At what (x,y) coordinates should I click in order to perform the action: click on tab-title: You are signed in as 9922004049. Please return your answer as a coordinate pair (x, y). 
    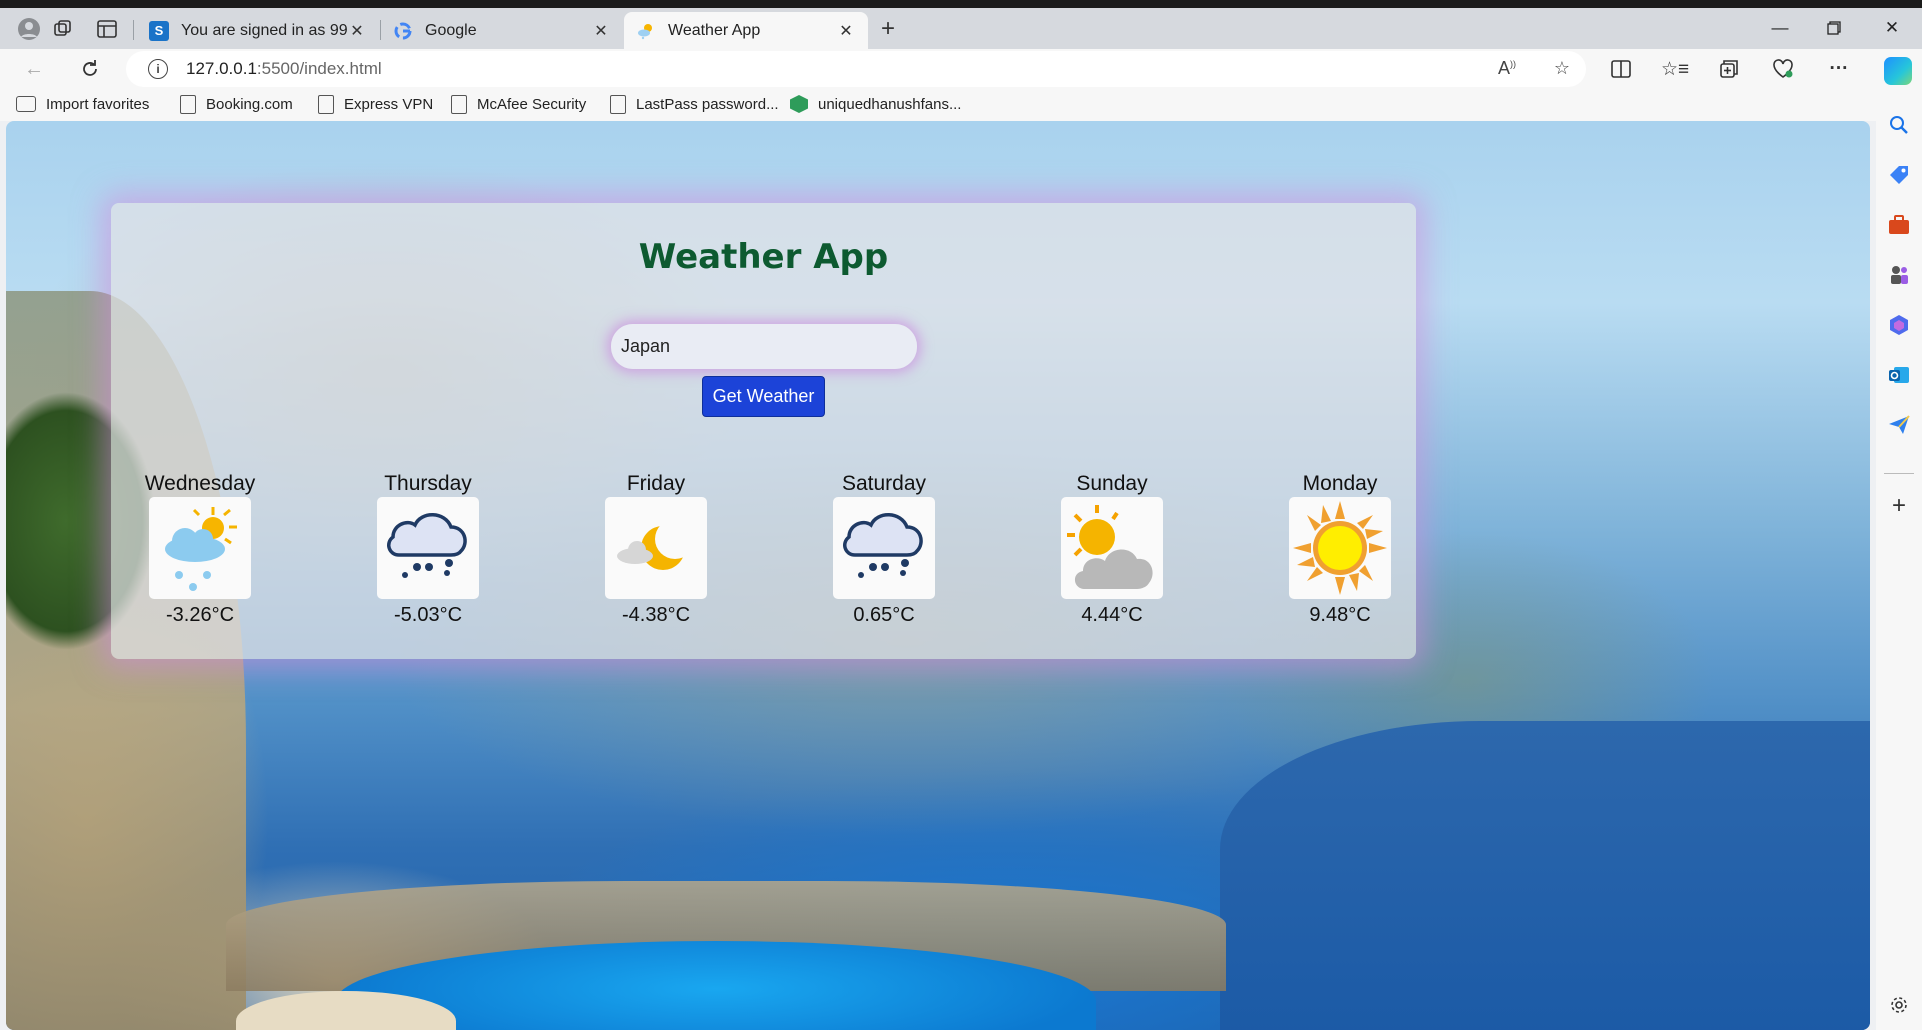
    Looking at the image, I should click on (264, 30).